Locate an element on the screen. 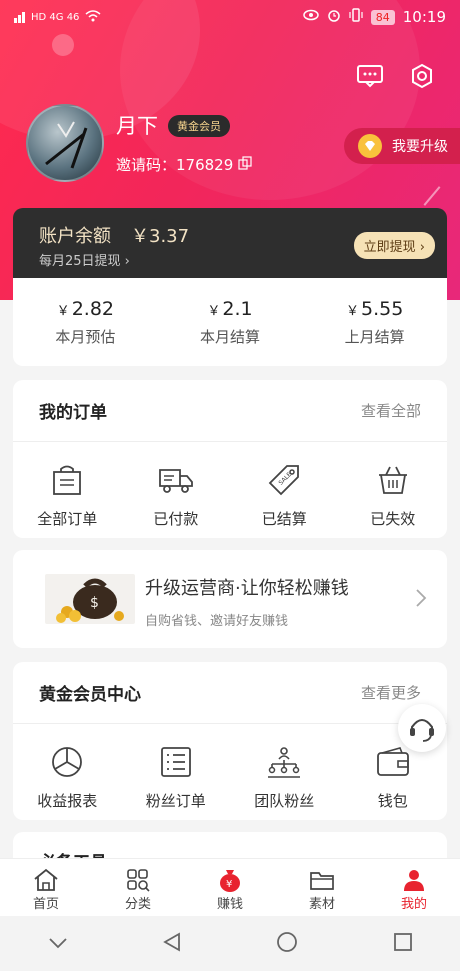  vibrate-icon is located at coordinates (356, 17).